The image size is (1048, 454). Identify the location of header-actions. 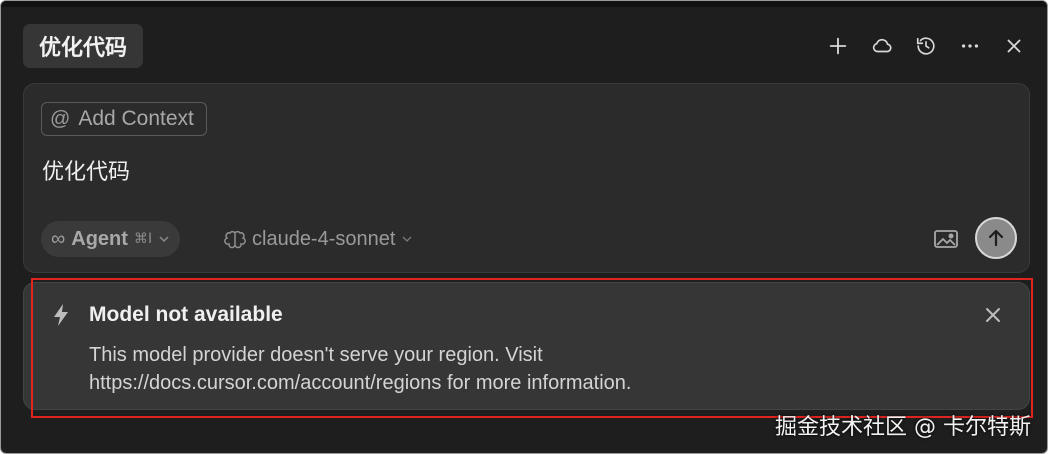
(926, 46).